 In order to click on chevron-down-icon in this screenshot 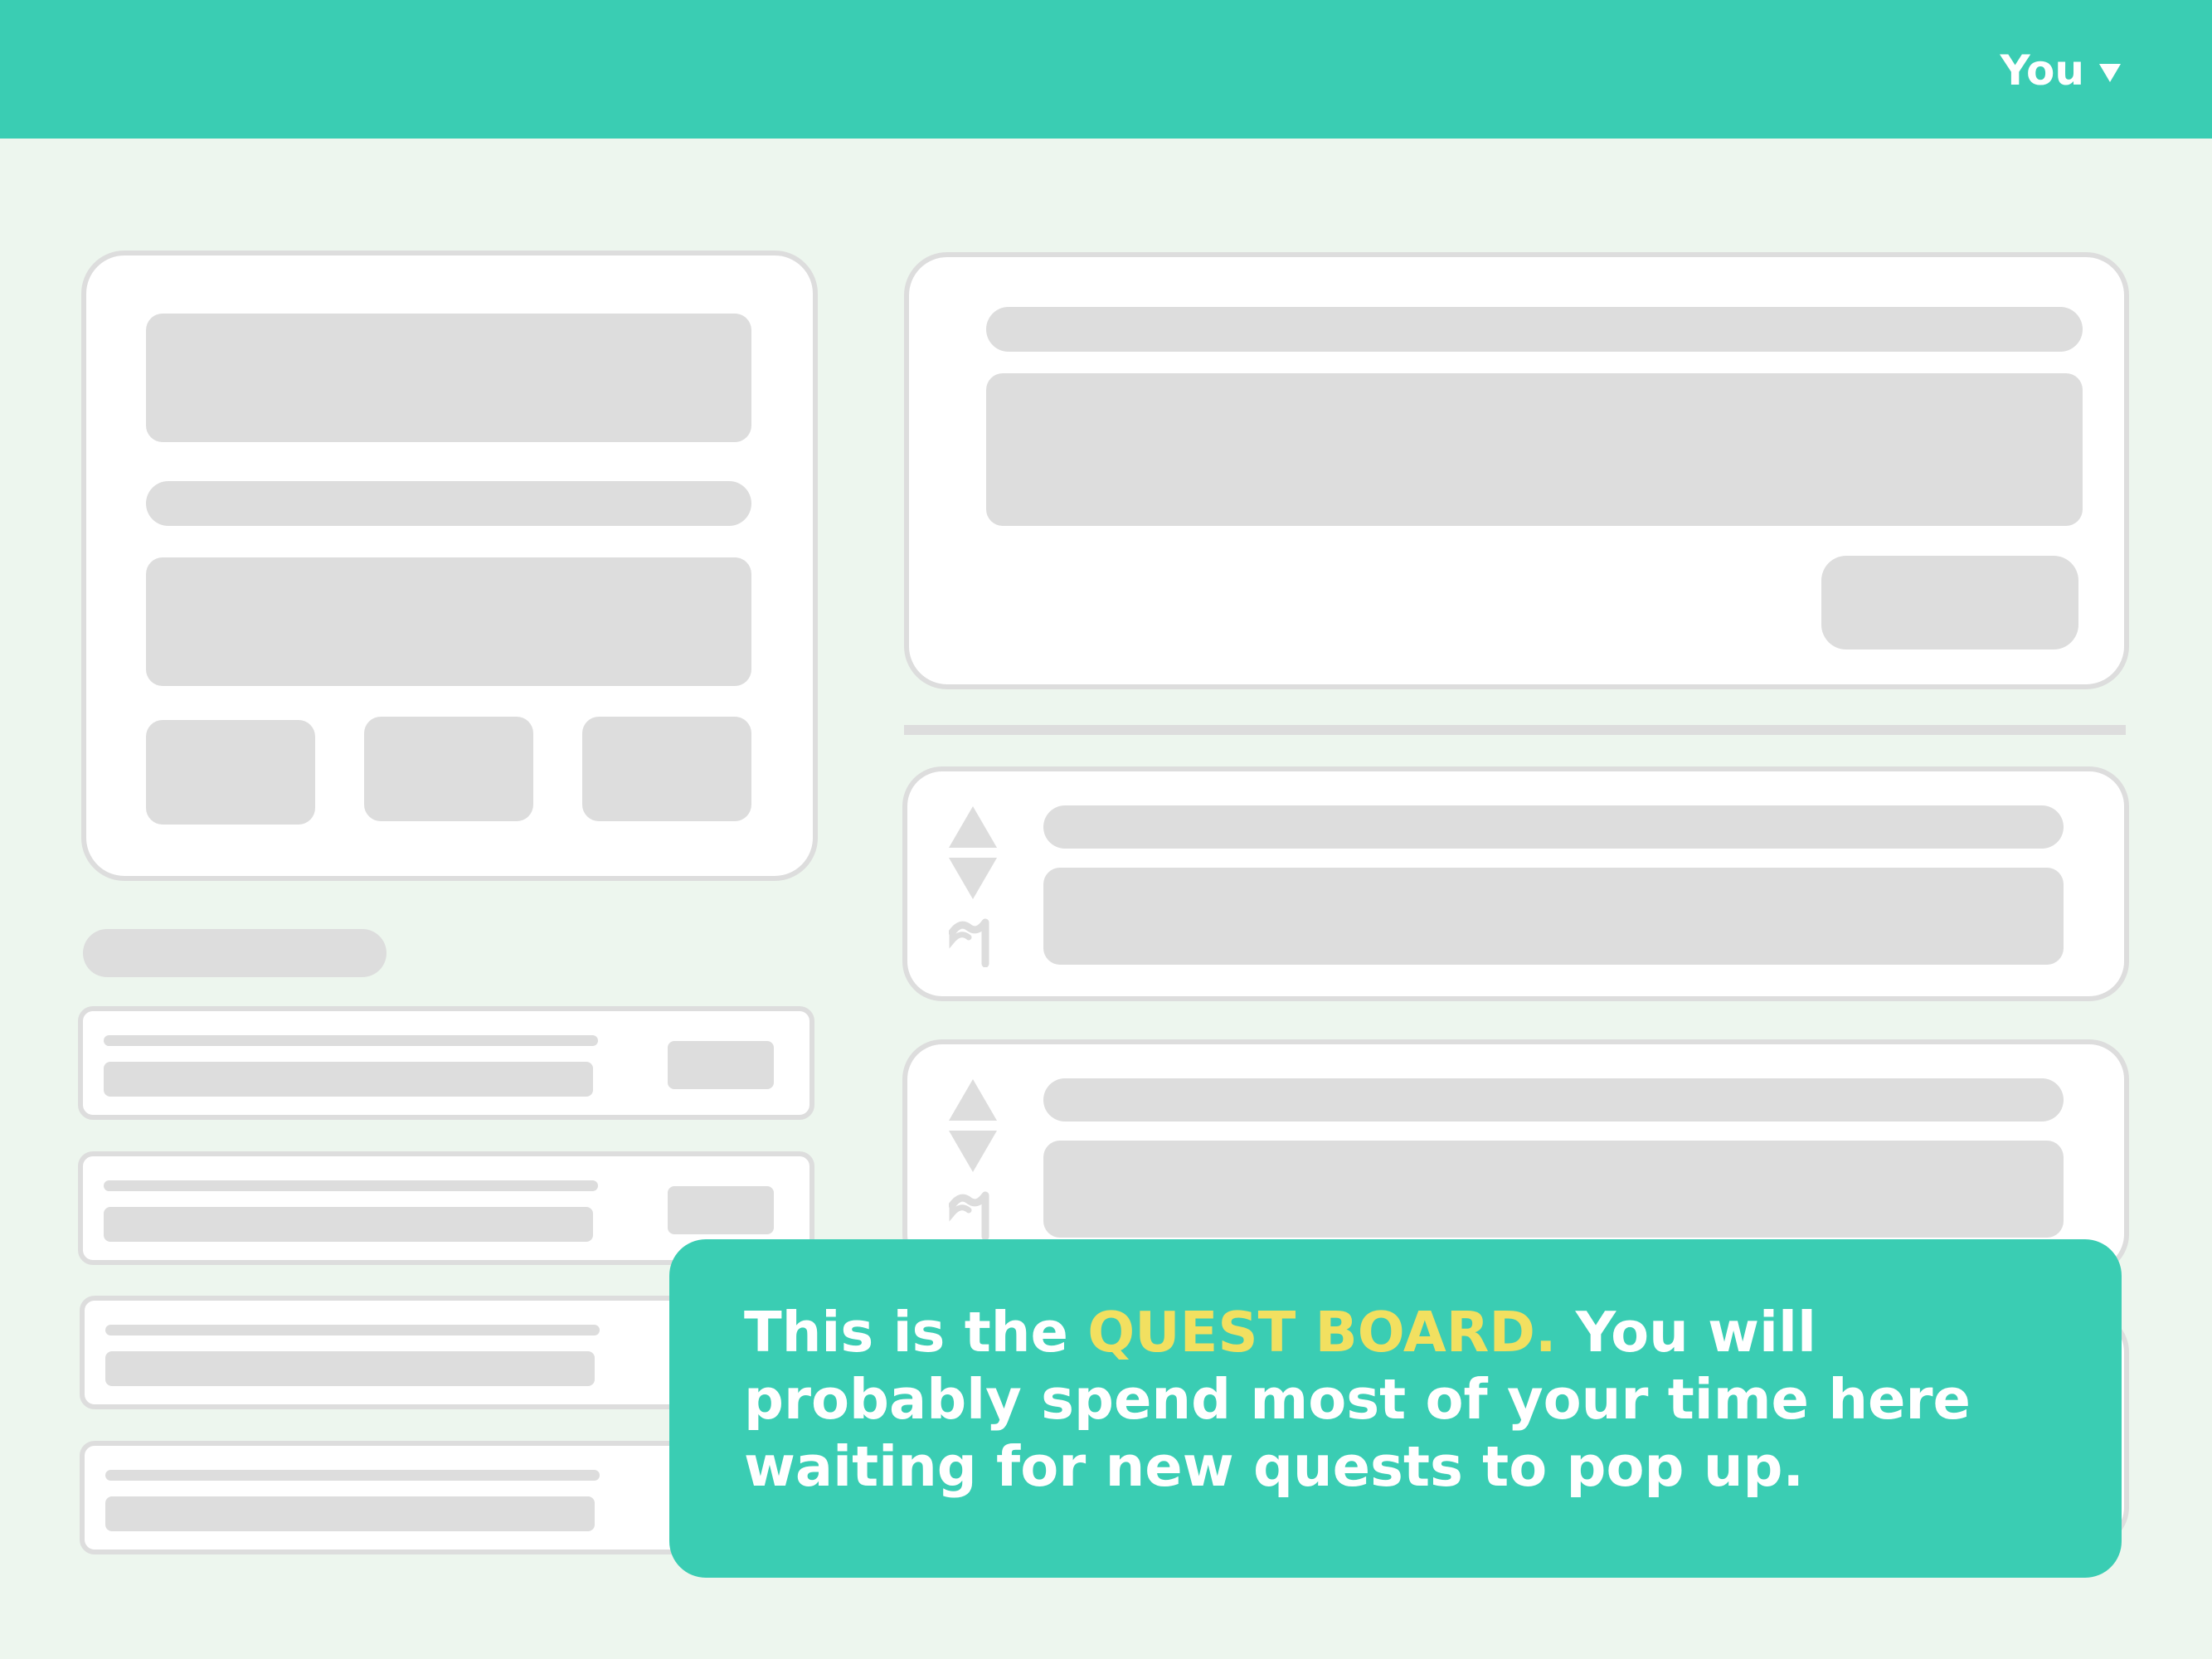, I will do `click(2110, 73)`.